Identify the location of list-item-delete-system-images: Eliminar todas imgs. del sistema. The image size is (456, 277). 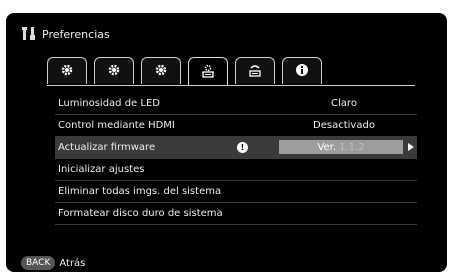
(236, 192).